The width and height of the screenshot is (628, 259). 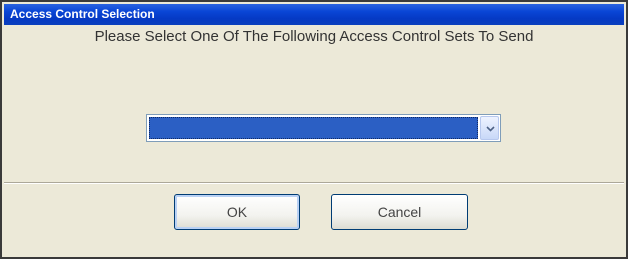 I want to click on button-area-divider, so click(x=314, y=183).